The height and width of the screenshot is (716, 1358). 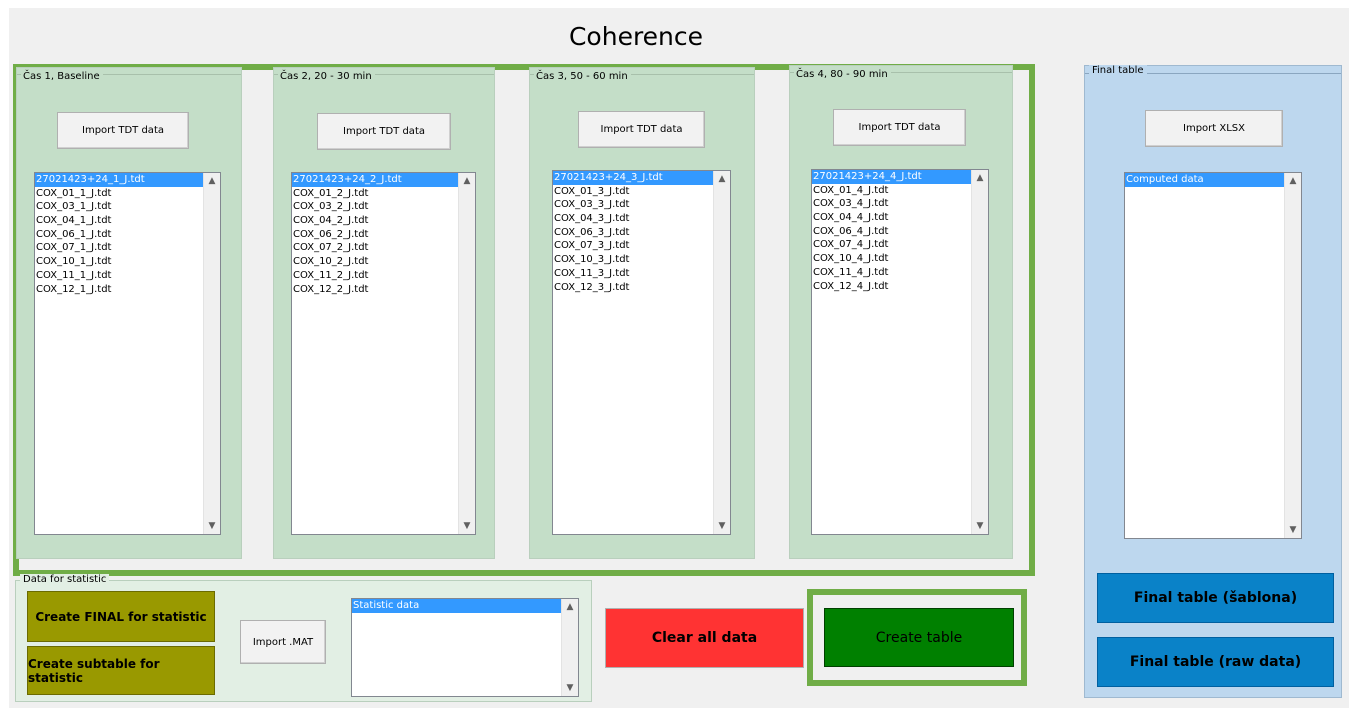 What do you see at coordinates (121, 670) in the screenshot?
I see `create-subtable-statistic-button: Create subtable for statistic` at bounding box center [121, 670].